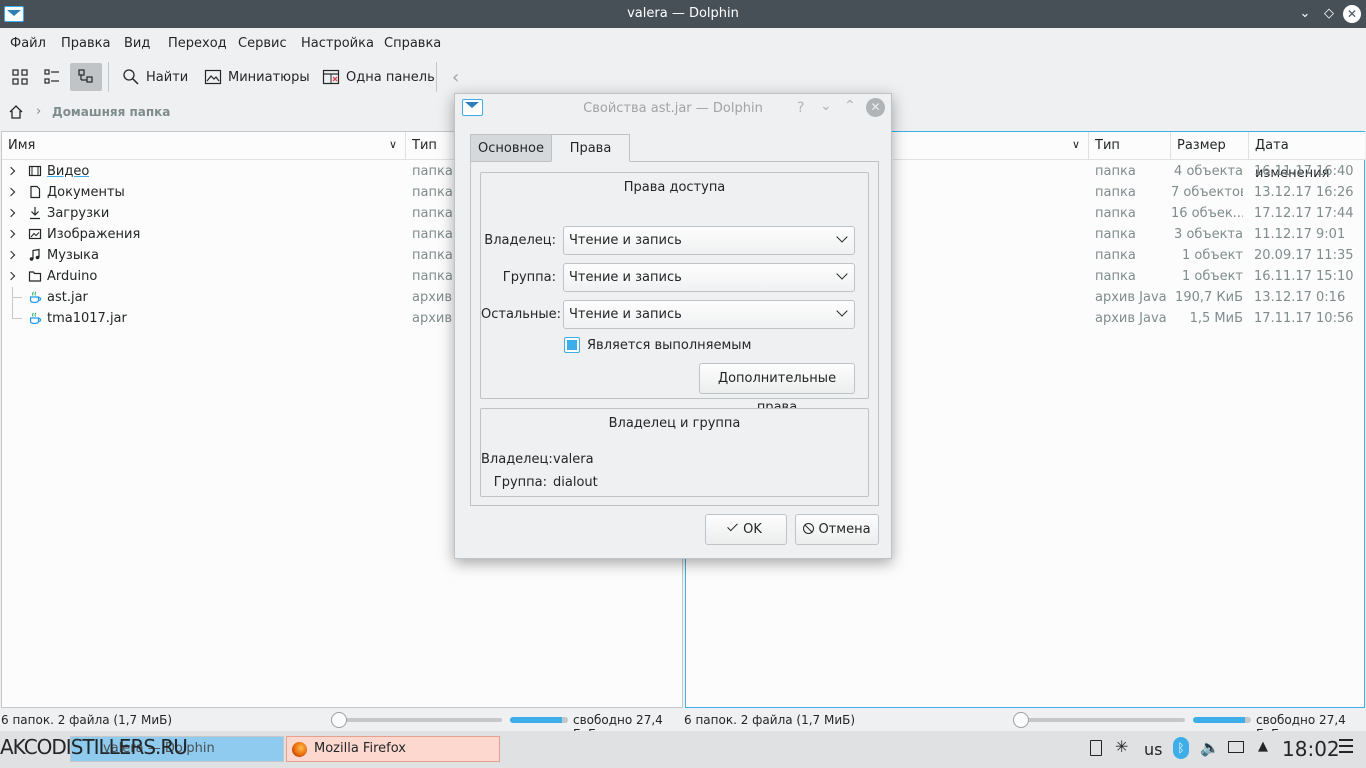 This screenshot has height=768, width=1366. What do you see at coordinates (709, 277) in the screenshot?
I see `group-permission-select: Чтение и запись` at bounding box center [709, 277].